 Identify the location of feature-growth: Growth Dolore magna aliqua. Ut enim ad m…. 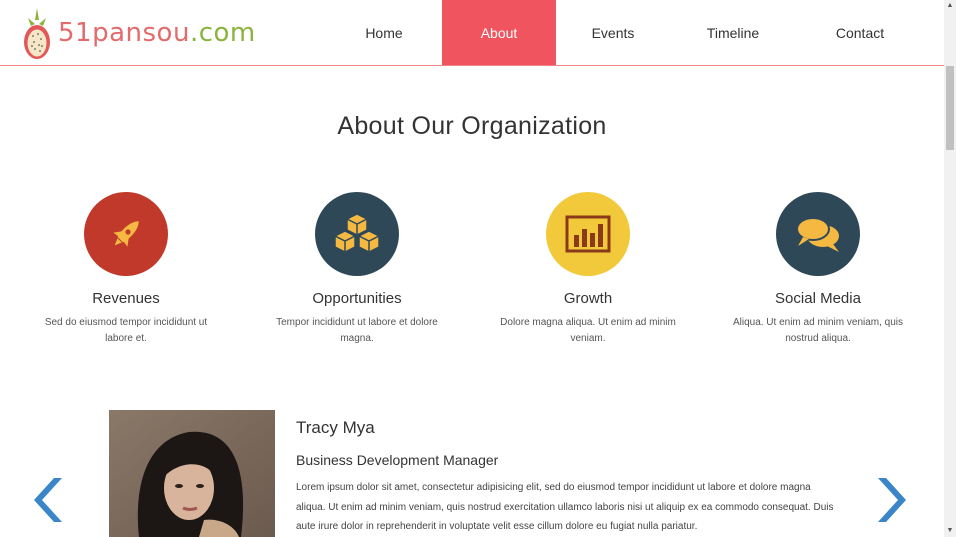
(588, 269).